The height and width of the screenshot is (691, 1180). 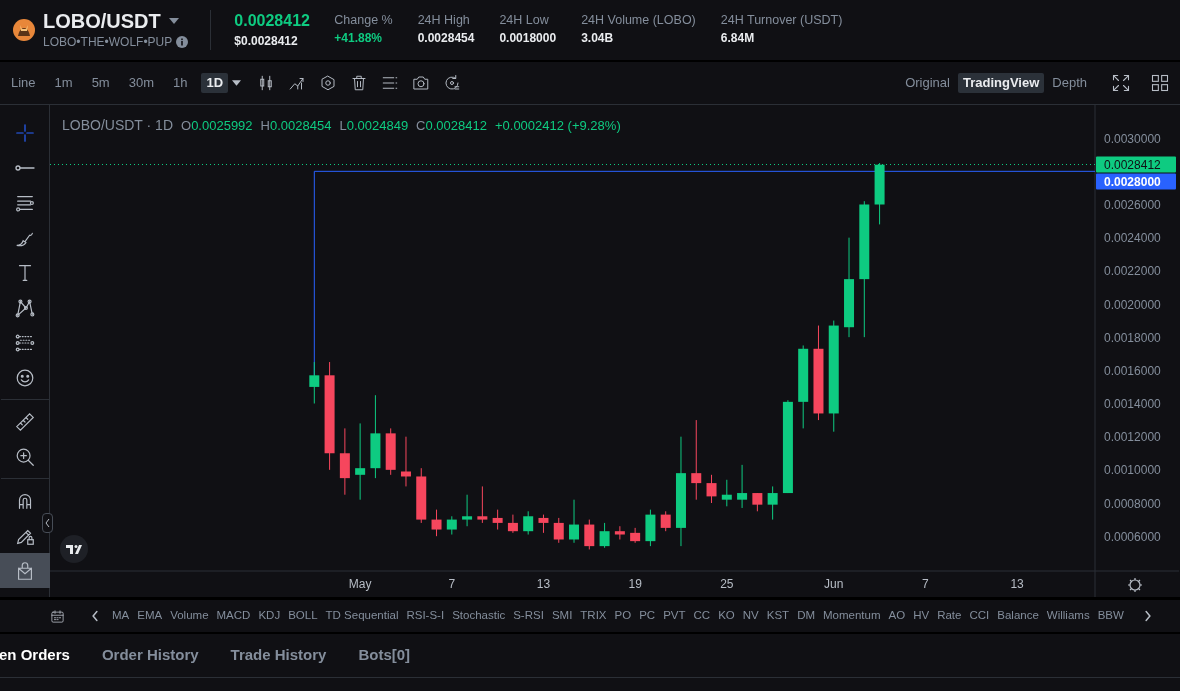 I want to click on time-axis-label: May, so click(x=360, y=584).